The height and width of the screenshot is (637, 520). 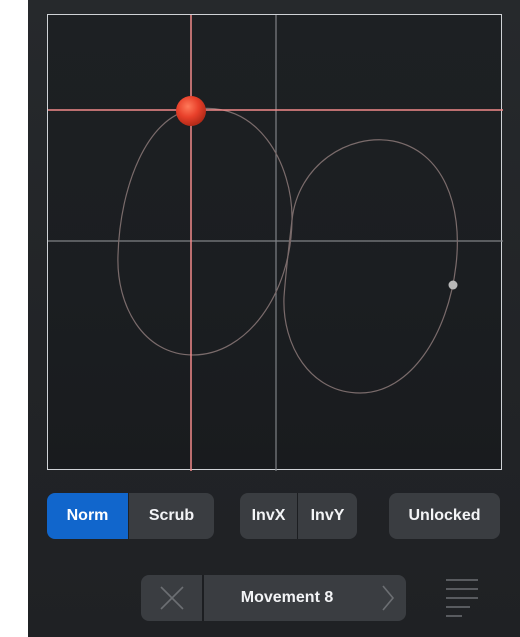 What do you see at coordinates (370, 266) in the screenshot?
I see `movement-path-right` at bounding box center [370, 266].